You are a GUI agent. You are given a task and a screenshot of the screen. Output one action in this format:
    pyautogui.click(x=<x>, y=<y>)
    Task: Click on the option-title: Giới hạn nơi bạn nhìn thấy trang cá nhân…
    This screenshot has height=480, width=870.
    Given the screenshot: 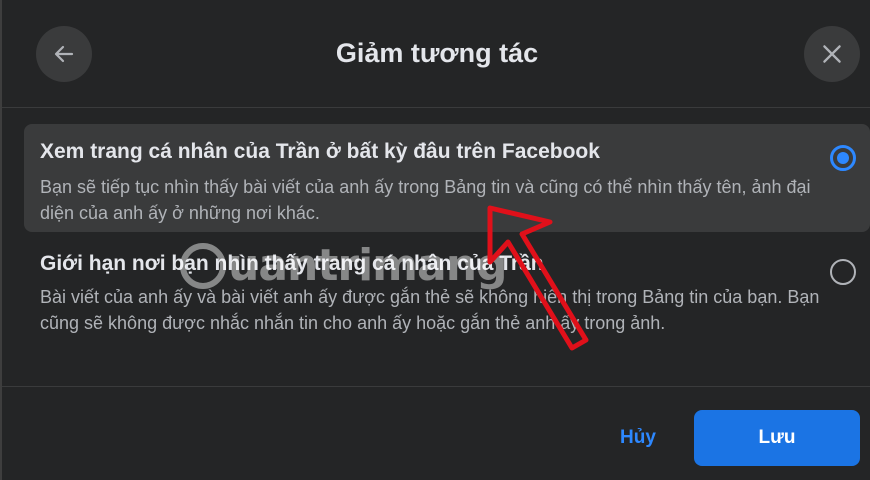 What is the action you would take?
    pyautogui.click(x=292, y=263)
    